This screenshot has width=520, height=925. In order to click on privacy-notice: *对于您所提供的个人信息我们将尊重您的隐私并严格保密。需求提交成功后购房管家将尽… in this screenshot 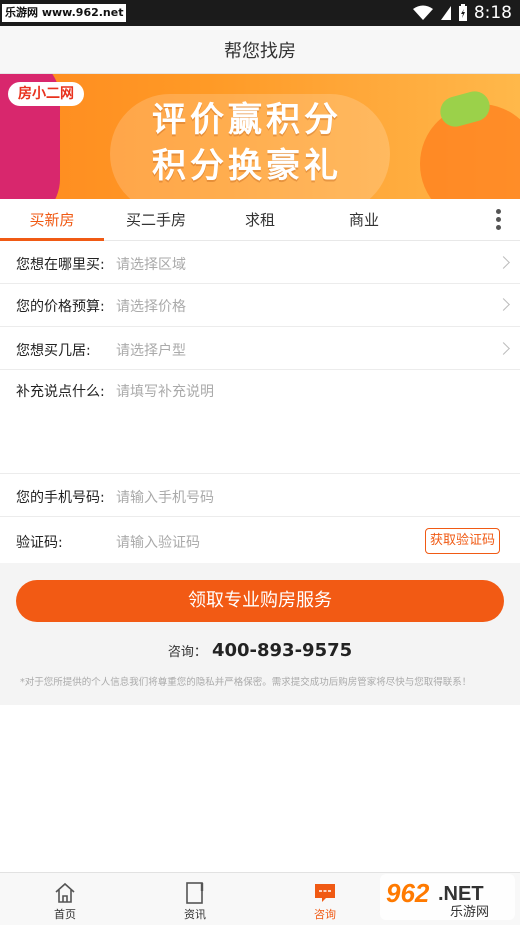, I will do `click(246, 682)`.